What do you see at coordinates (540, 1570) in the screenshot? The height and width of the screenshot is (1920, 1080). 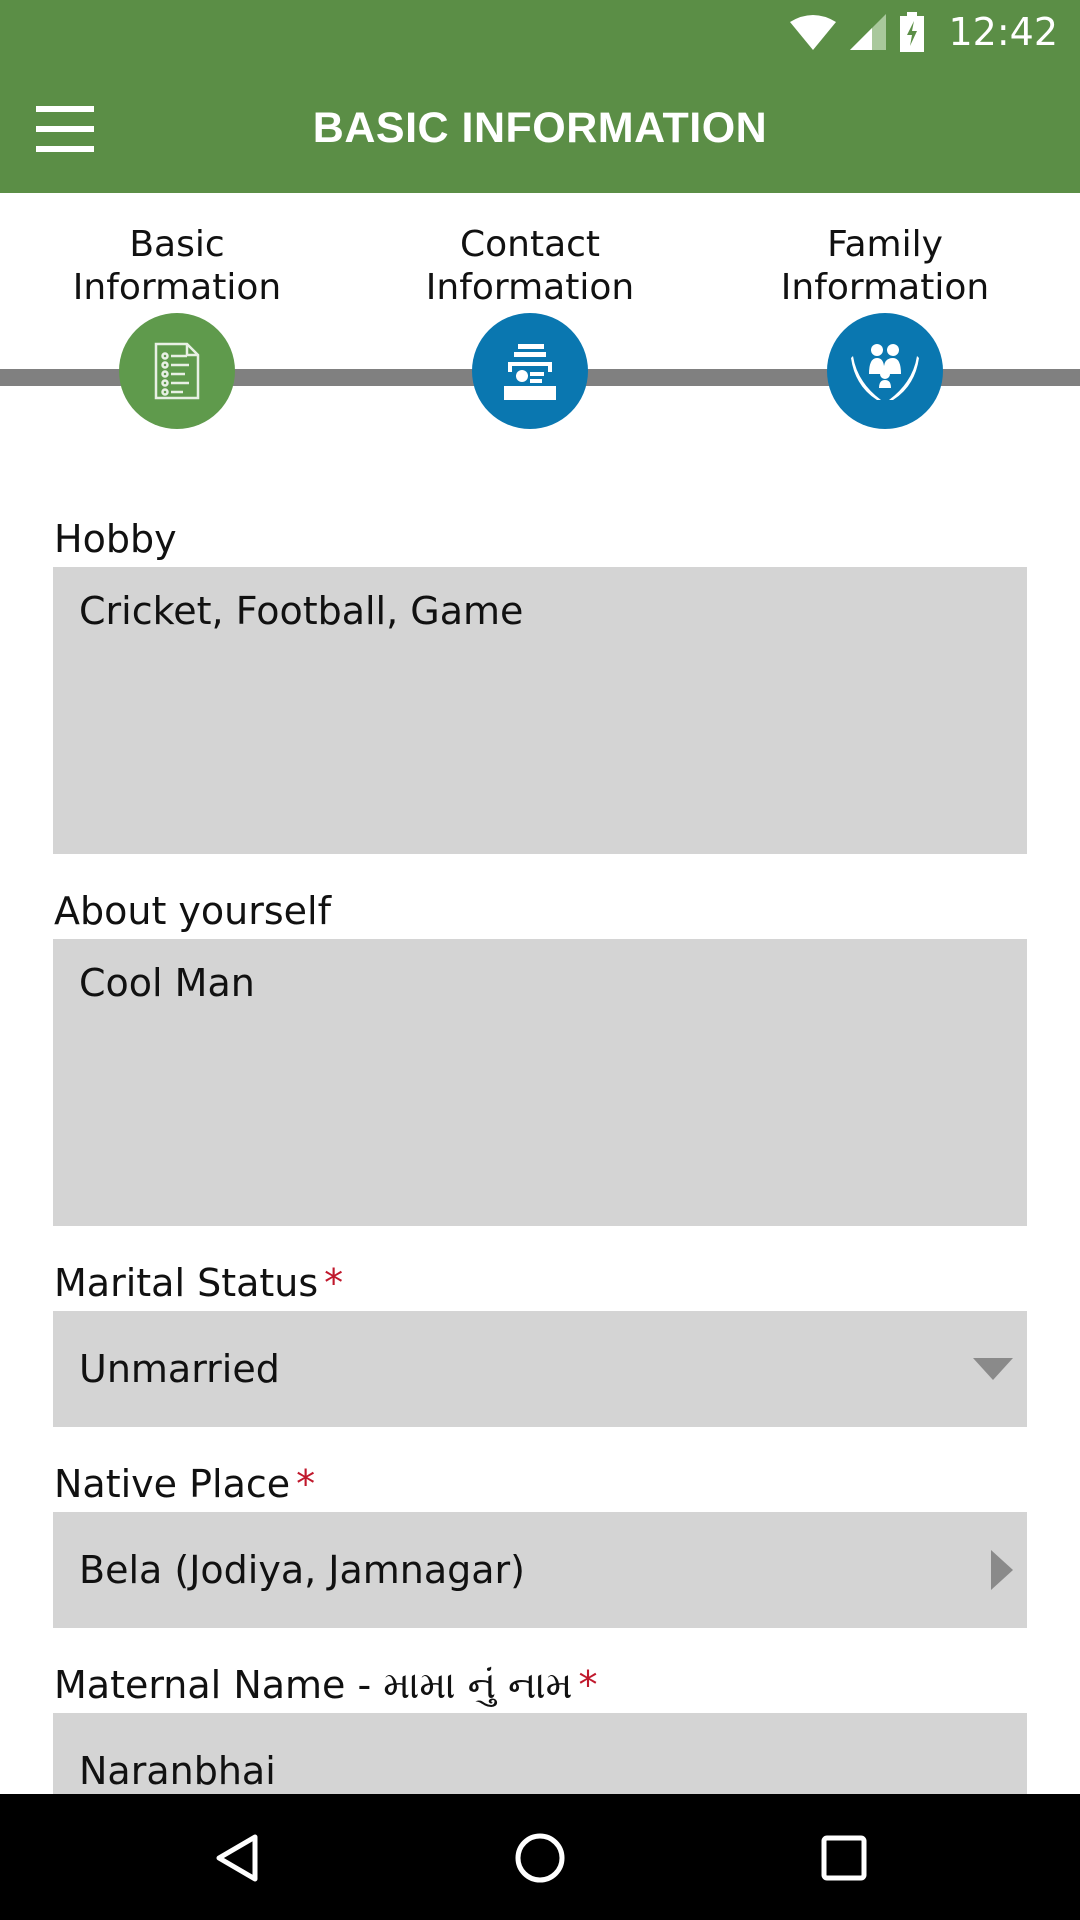 I see `native-place-select: Bela (Jodiya, Jamnagar)` at bounding box center [540, 1570].